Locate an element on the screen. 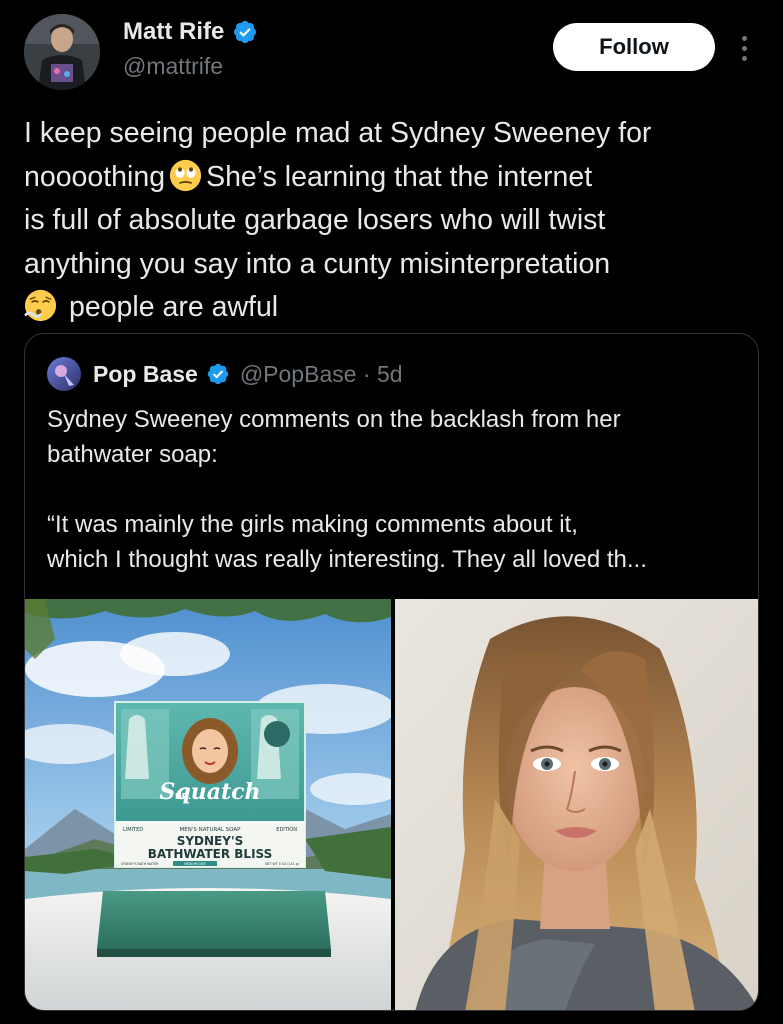  tweet-text-line: people are awful is located at coordinates (394, 308).